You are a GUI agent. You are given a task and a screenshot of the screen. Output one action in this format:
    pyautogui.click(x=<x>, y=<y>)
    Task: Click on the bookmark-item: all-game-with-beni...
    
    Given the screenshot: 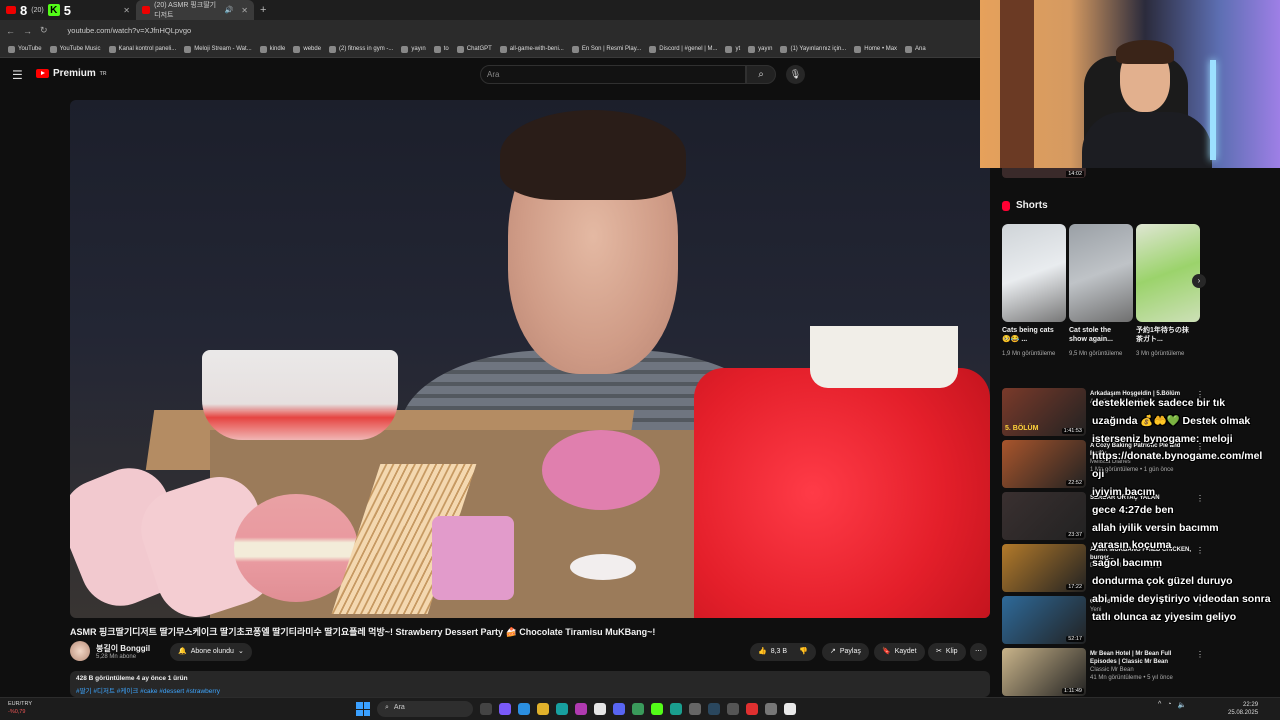 What is the action you would take?
    pyautogui.click(x=531, y=49)
    